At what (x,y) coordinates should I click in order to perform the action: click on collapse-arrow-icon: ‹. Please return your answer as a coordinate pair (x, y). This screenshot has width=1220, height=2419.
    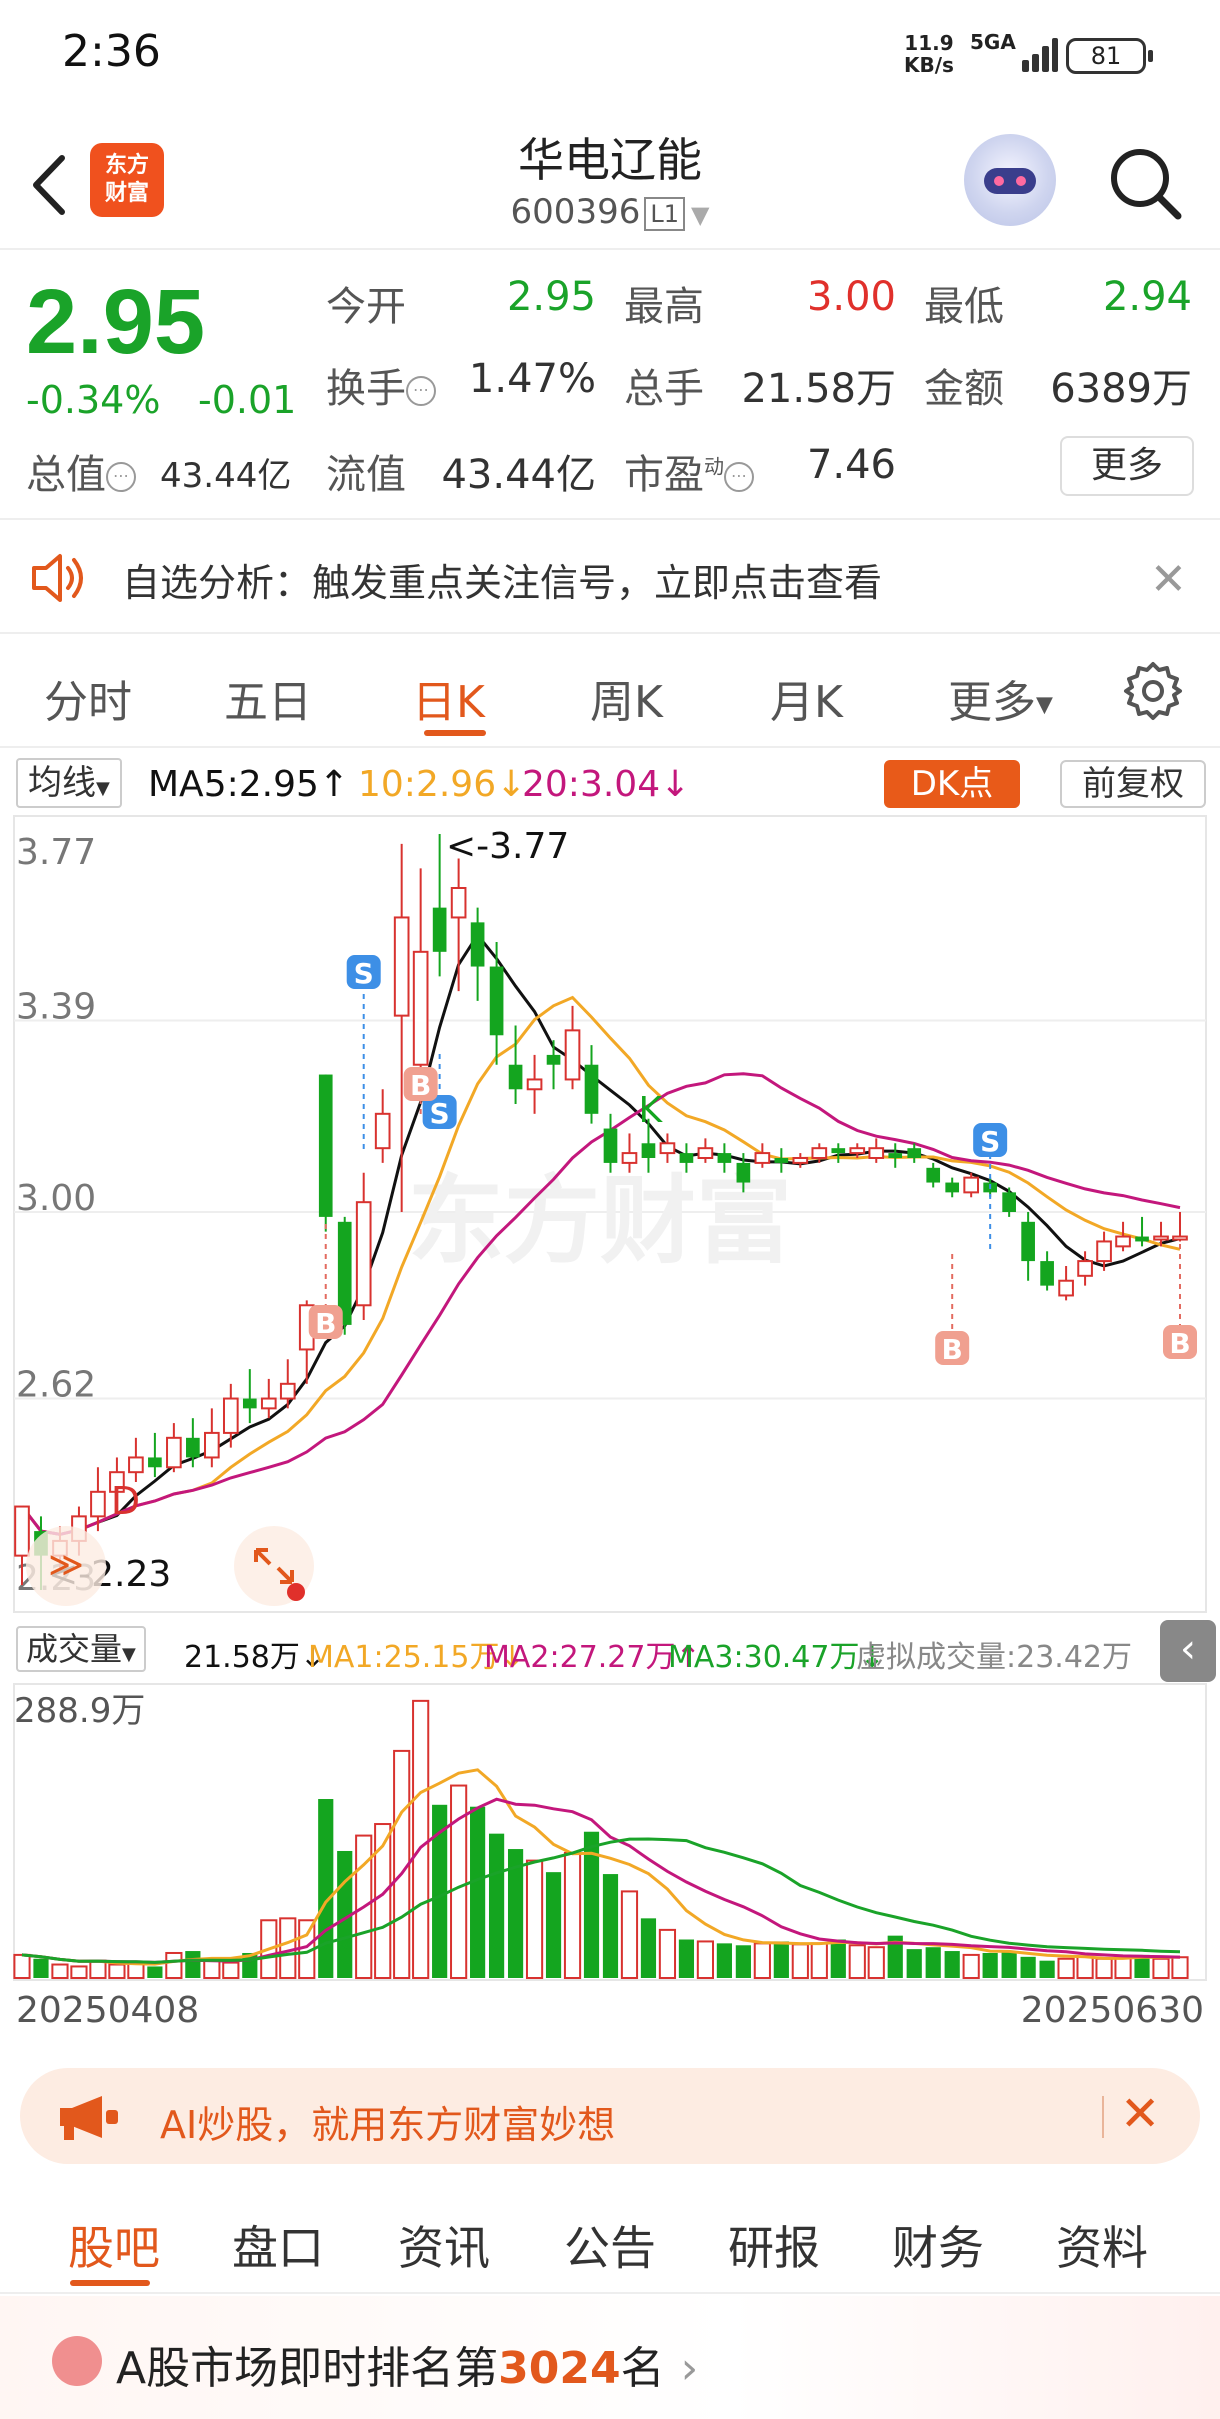
    Looking at the image, I should click on (1188, 1651).